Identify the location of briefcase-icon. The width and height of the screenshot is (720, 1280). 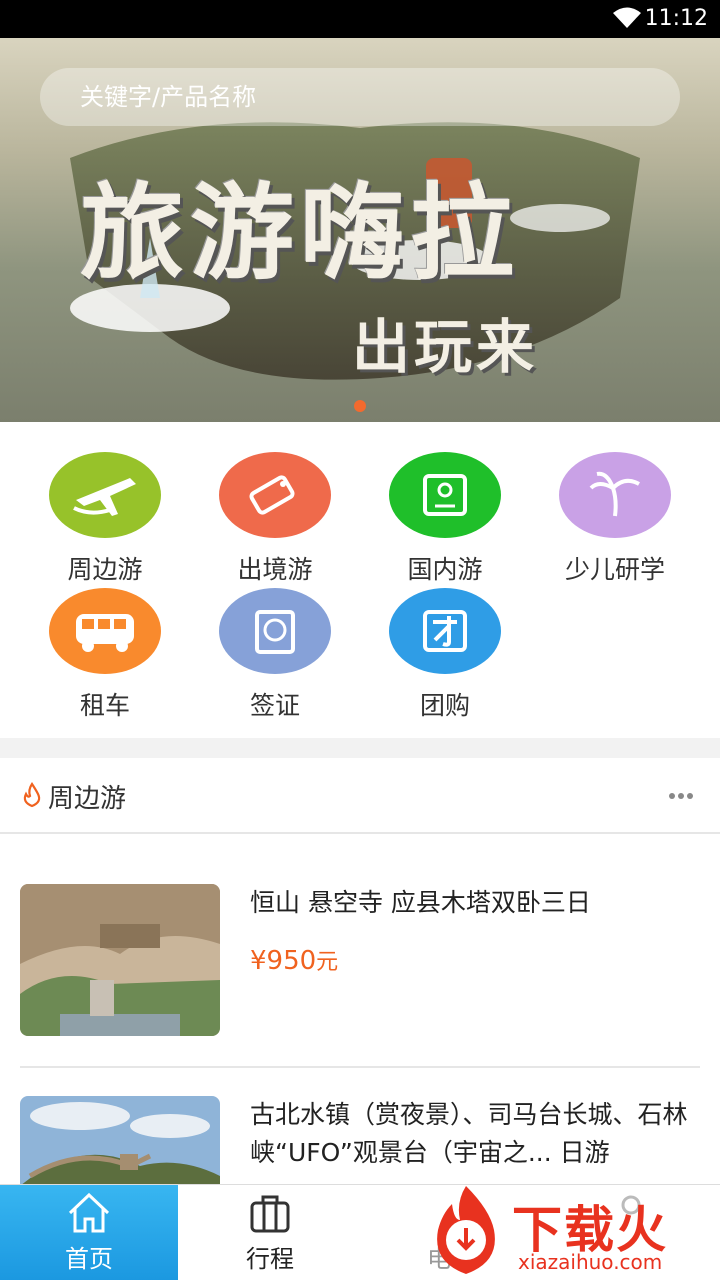
(270, 1214).